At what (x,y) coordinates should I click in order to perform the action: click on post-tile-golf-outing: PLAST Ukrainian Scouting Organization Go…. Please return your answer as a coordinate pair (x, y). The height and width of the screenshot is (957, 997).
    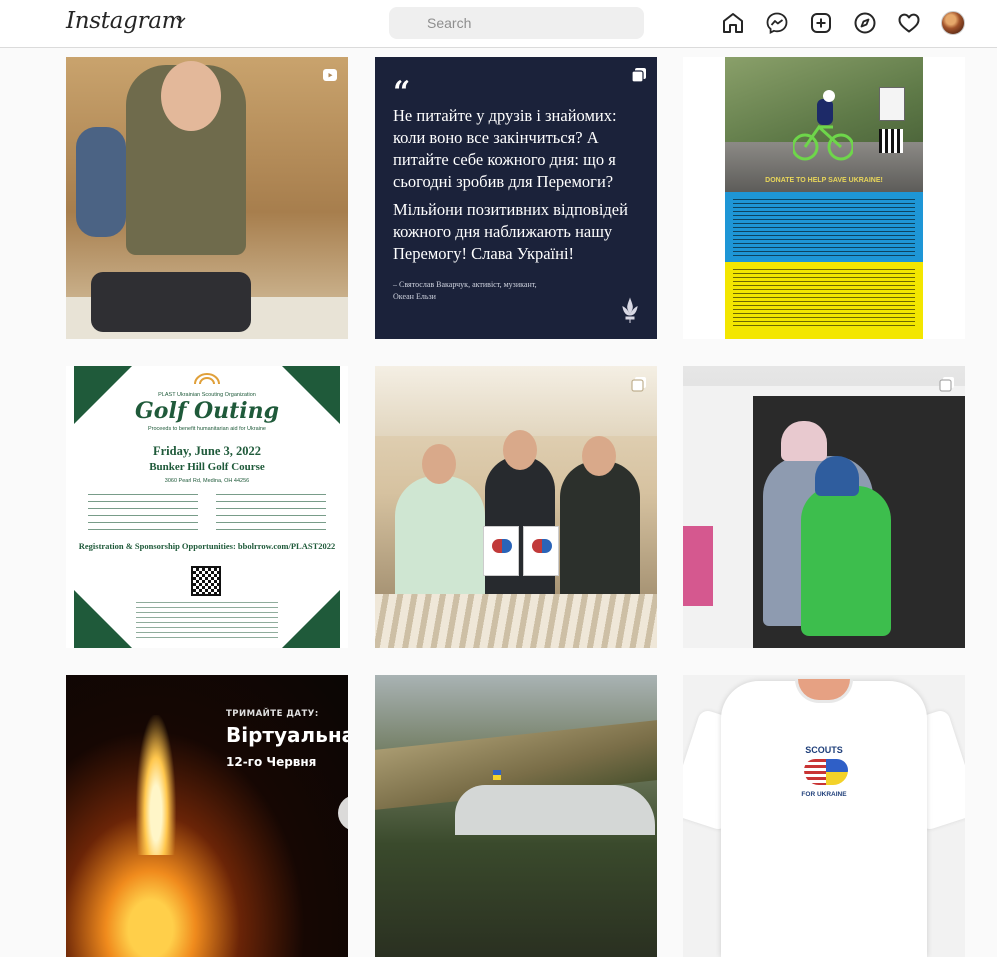
    Looking at the image, I should click on (207, 507).